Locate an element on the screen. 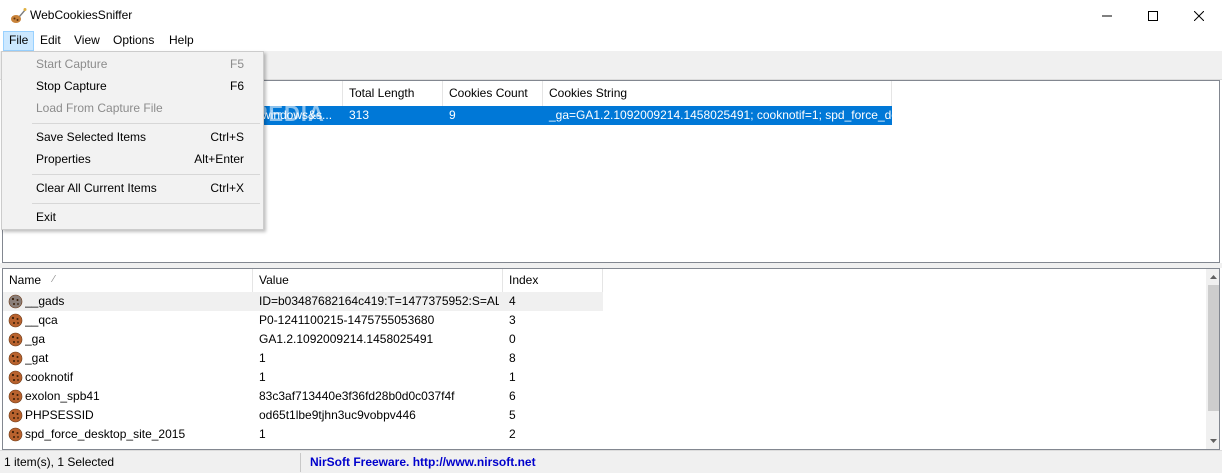 Image resolution: width=1222 pixels, height=473 pixels. index-cell: 2 is located at coordinates (512, 434).